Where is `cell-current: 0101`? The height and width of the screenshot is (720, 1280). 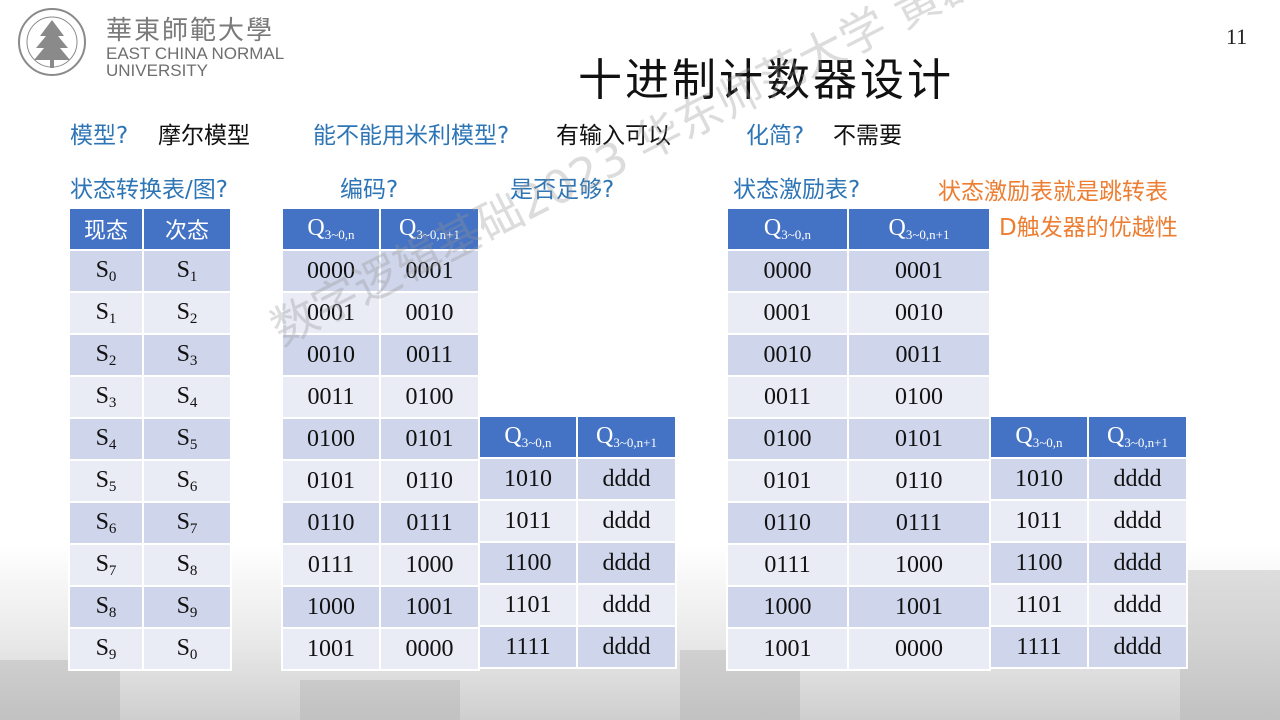
cell-current: 0101 is located at coordinates (331, 481).